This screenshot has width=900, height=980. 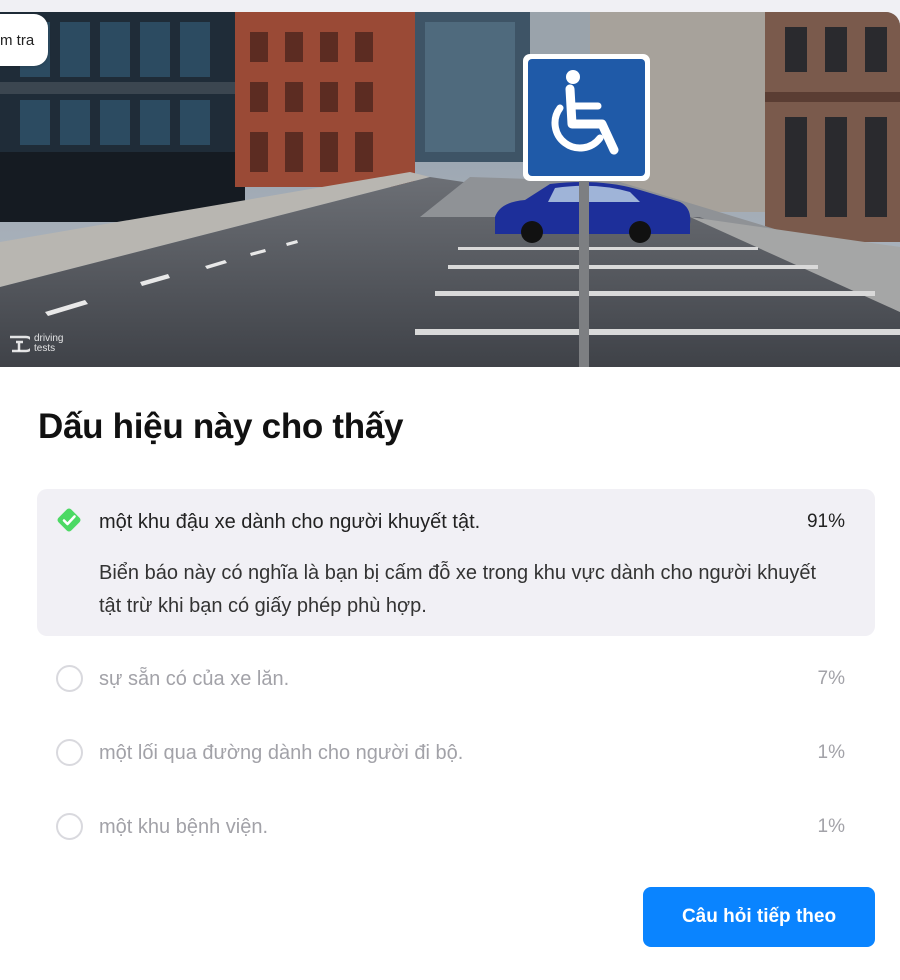 I want to click on exam-mode-label: m tra, so click(x=17, y=40).